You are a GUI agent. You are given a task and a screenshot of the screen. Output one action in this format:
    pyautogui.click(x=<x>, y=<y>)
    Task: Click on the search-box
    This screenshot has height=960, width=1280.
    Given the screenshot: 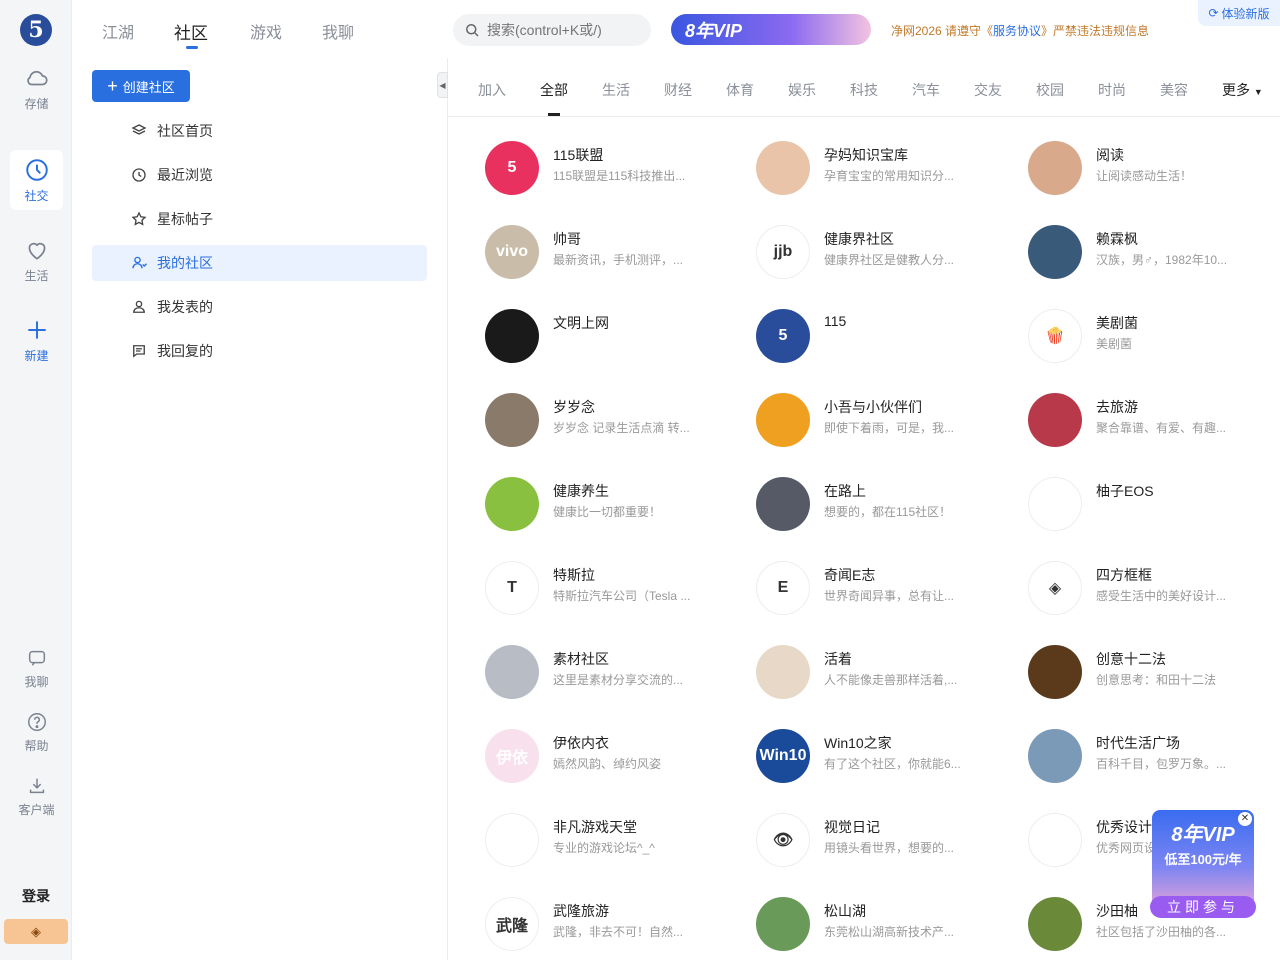 What is the action you would take?
    pyautogui.click(x=552, y=30)
    